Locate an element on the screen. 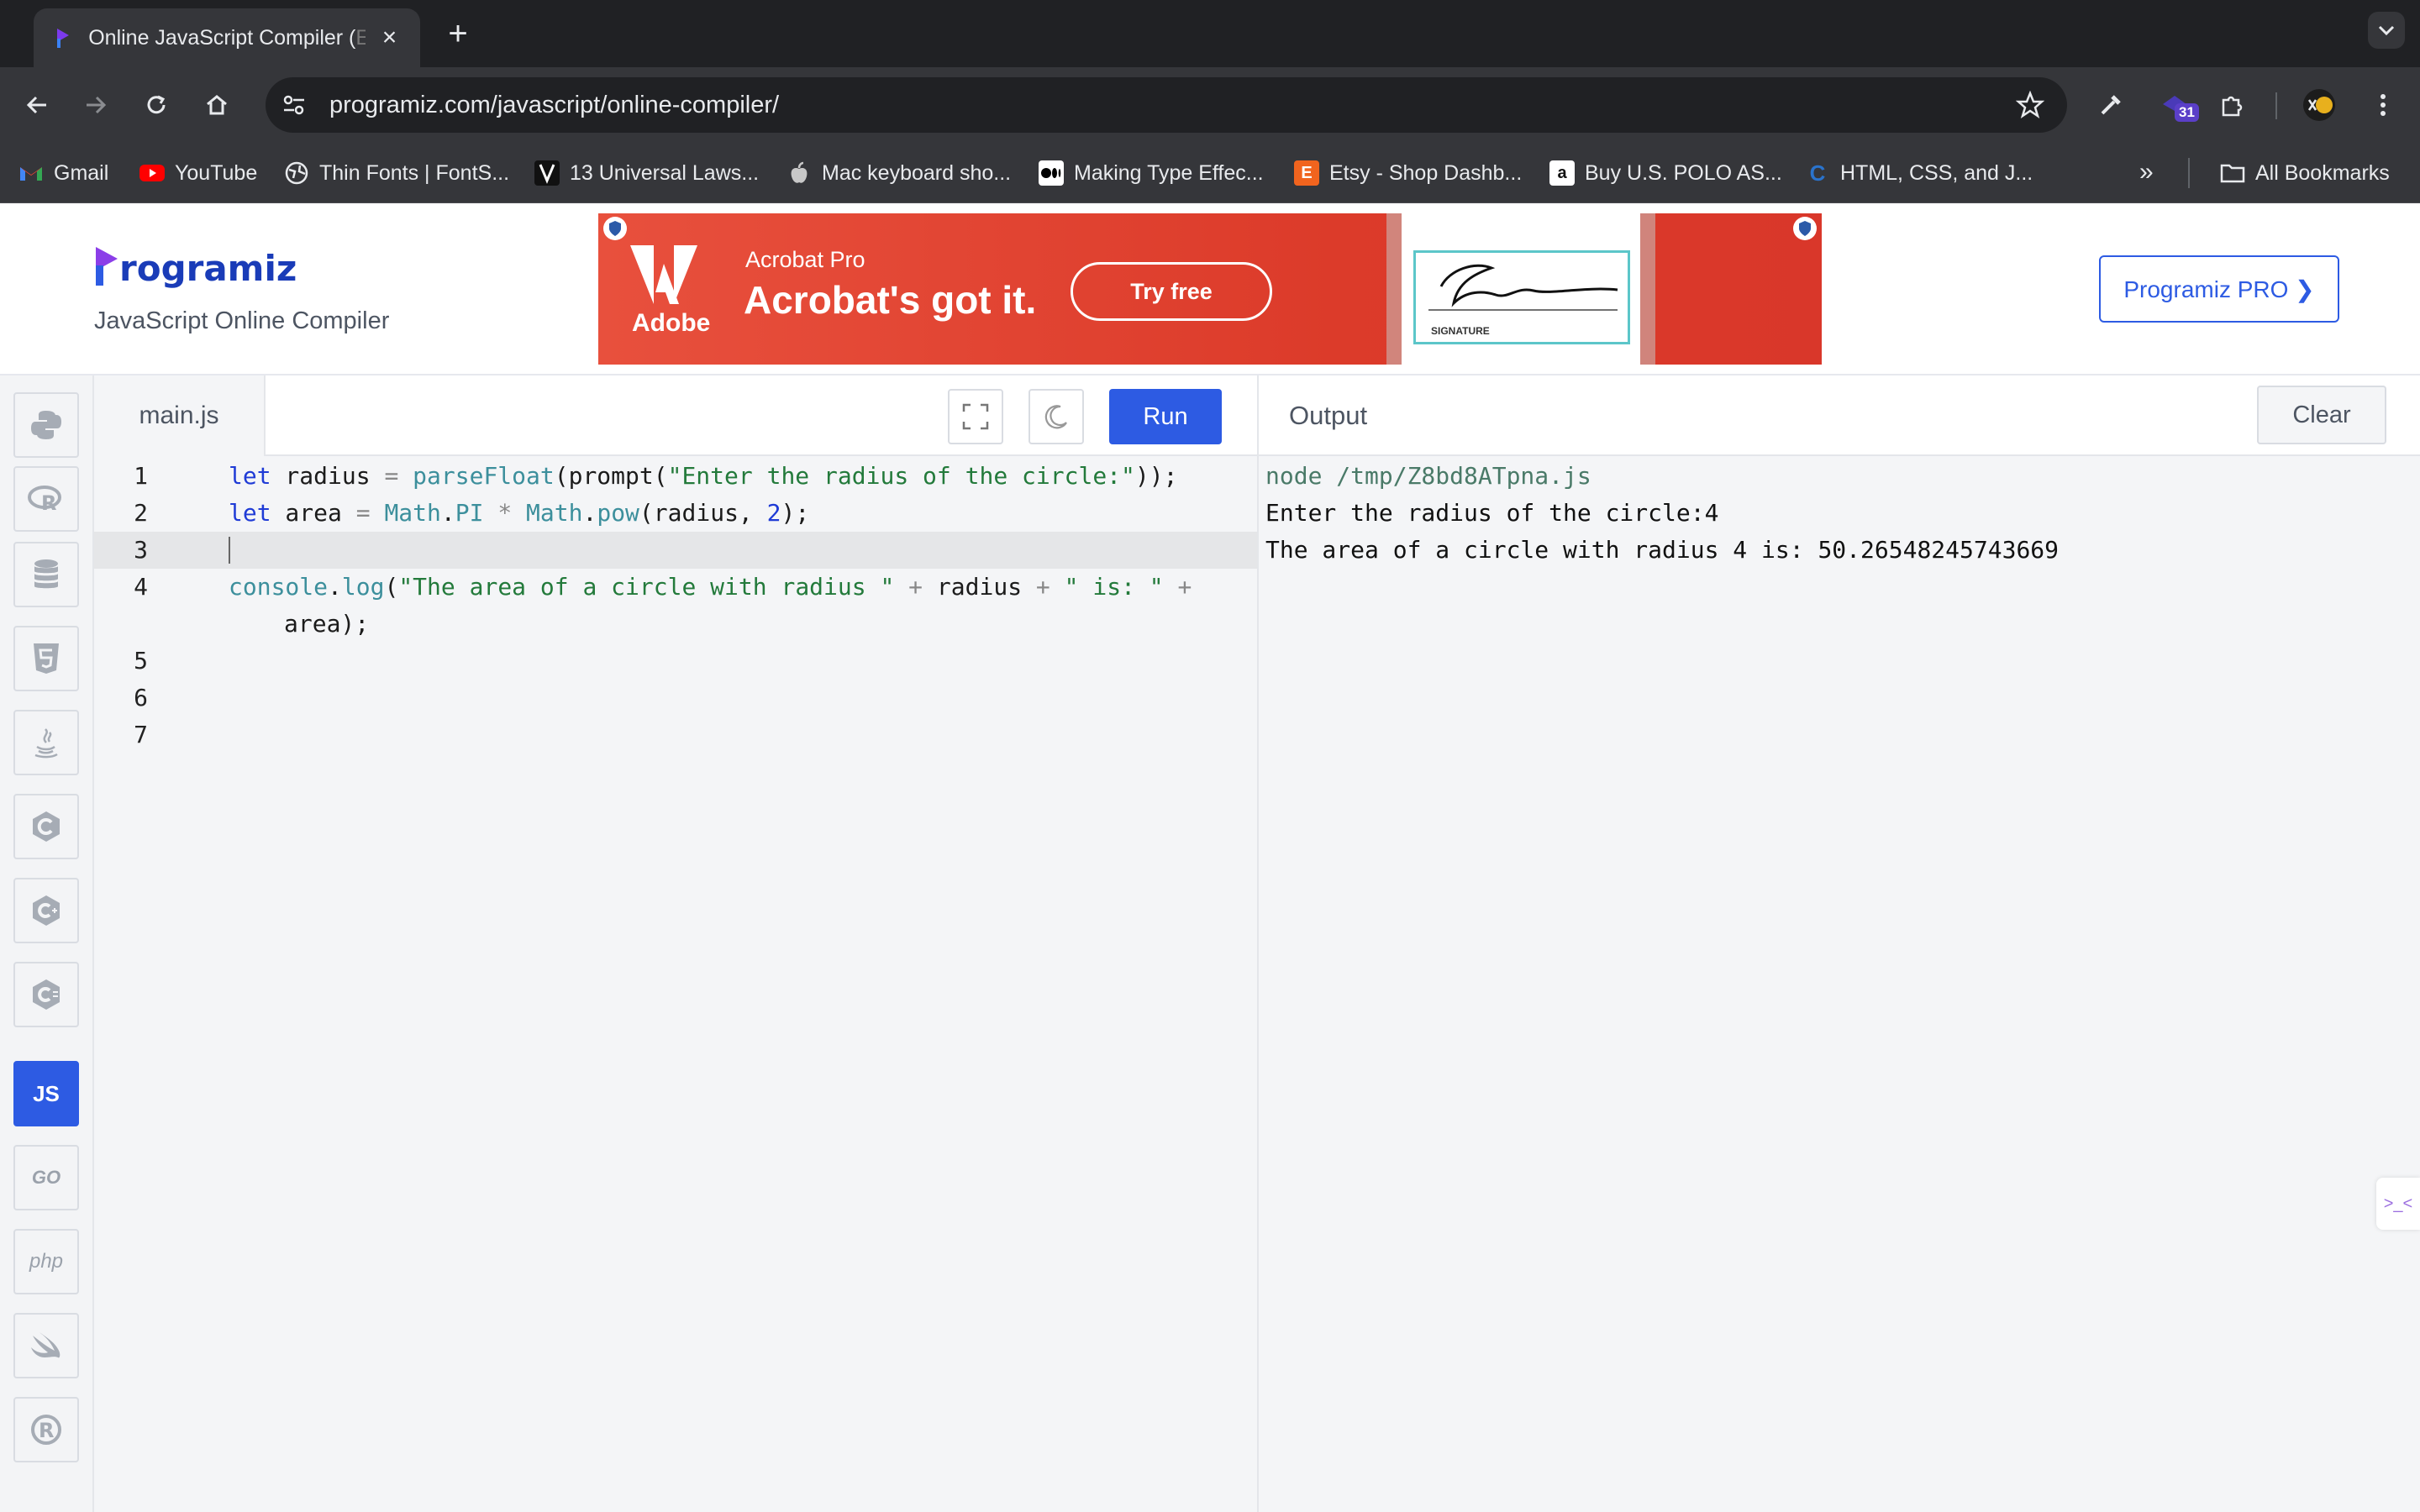  extension-badge: 31 is located at coordinates (2187, 112).